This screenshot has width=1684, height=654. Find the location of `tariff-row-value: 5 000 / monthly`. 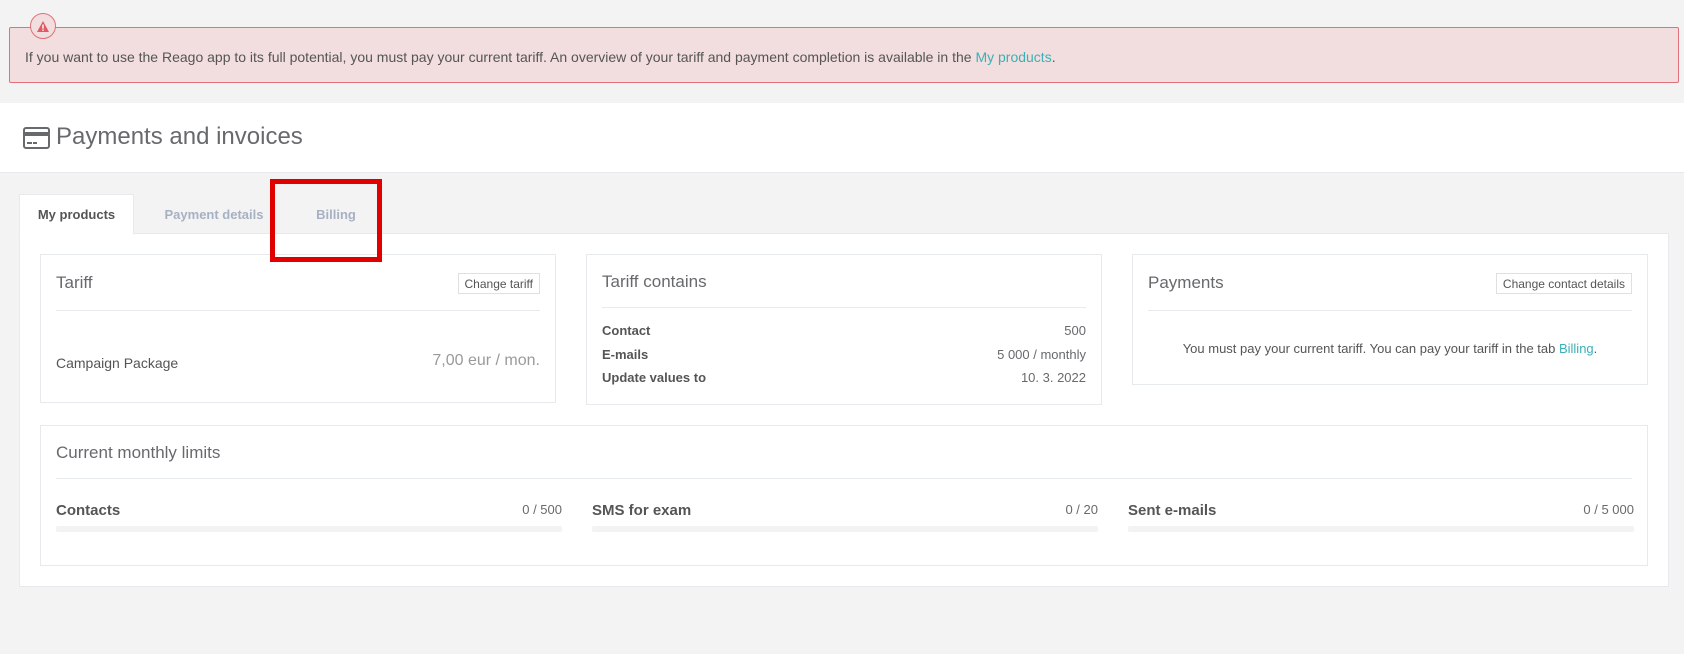

tariff-row-value: 5 000 / monthly is located at coordinates (1041, 354).